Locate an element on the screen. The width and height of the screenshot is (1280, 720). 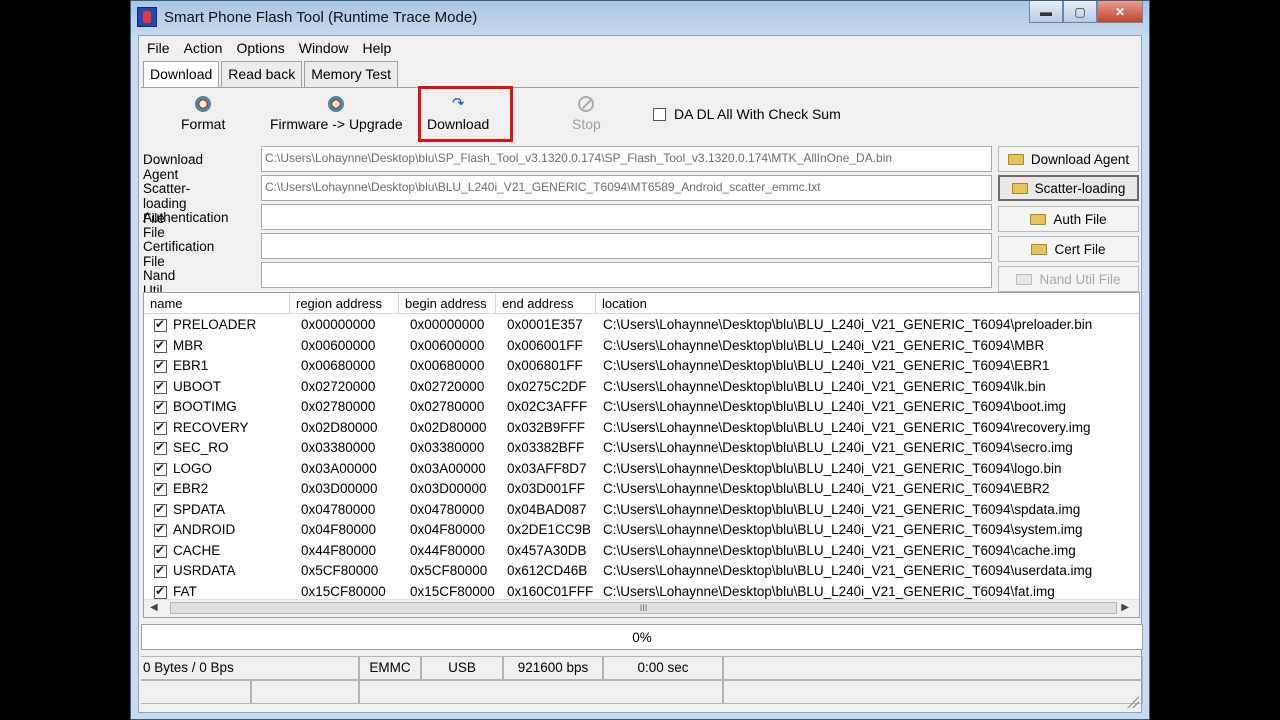
scroll-thumb: III is located at coordinates (643, 608).